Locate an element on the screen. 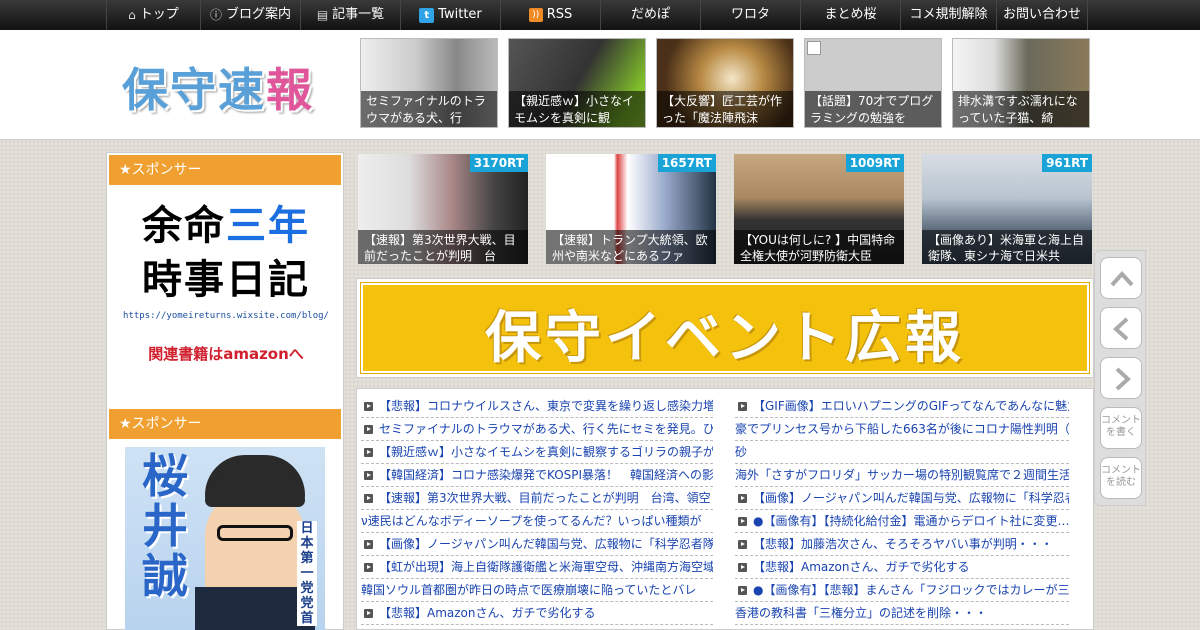 The width and height of the screenshot is (1200, 630). list-item: 【GIF画像】エロいハプニングのGIFってなんであんなに魅力的 is located at coordinates (902, 406).